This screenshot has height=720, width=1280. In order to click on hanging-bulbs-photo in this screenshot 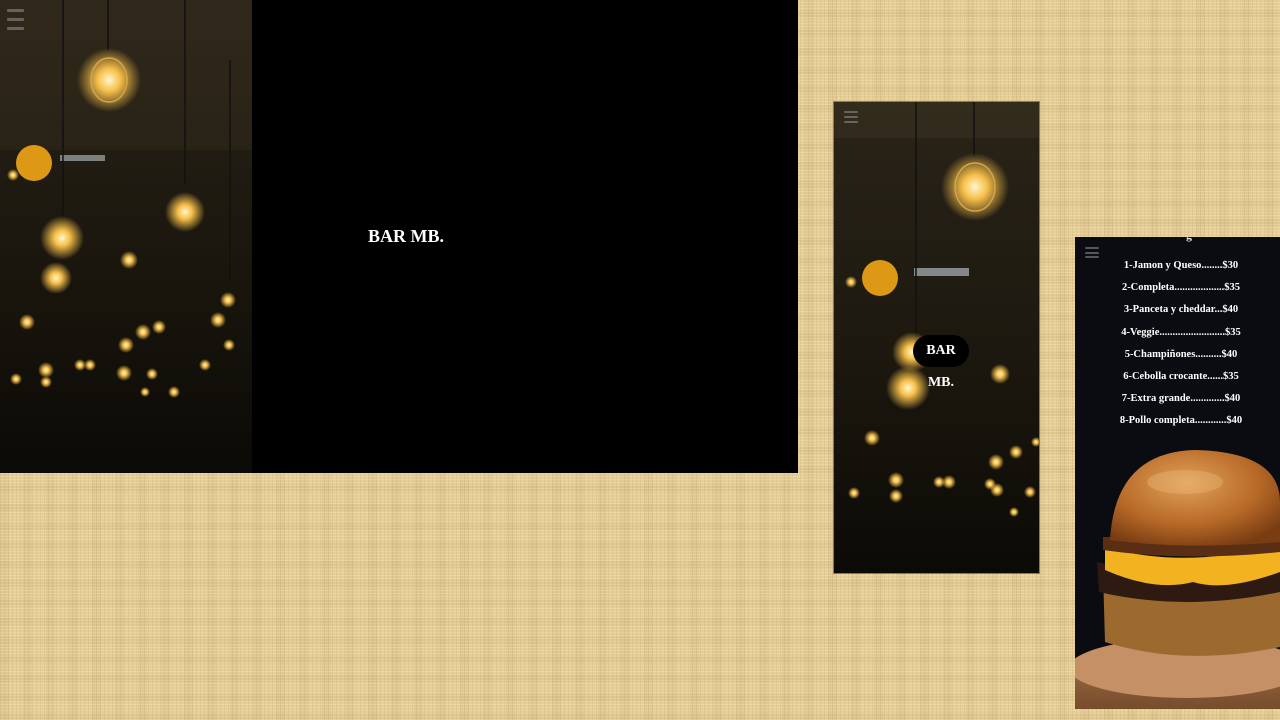, I will do `click(126, 236)`.